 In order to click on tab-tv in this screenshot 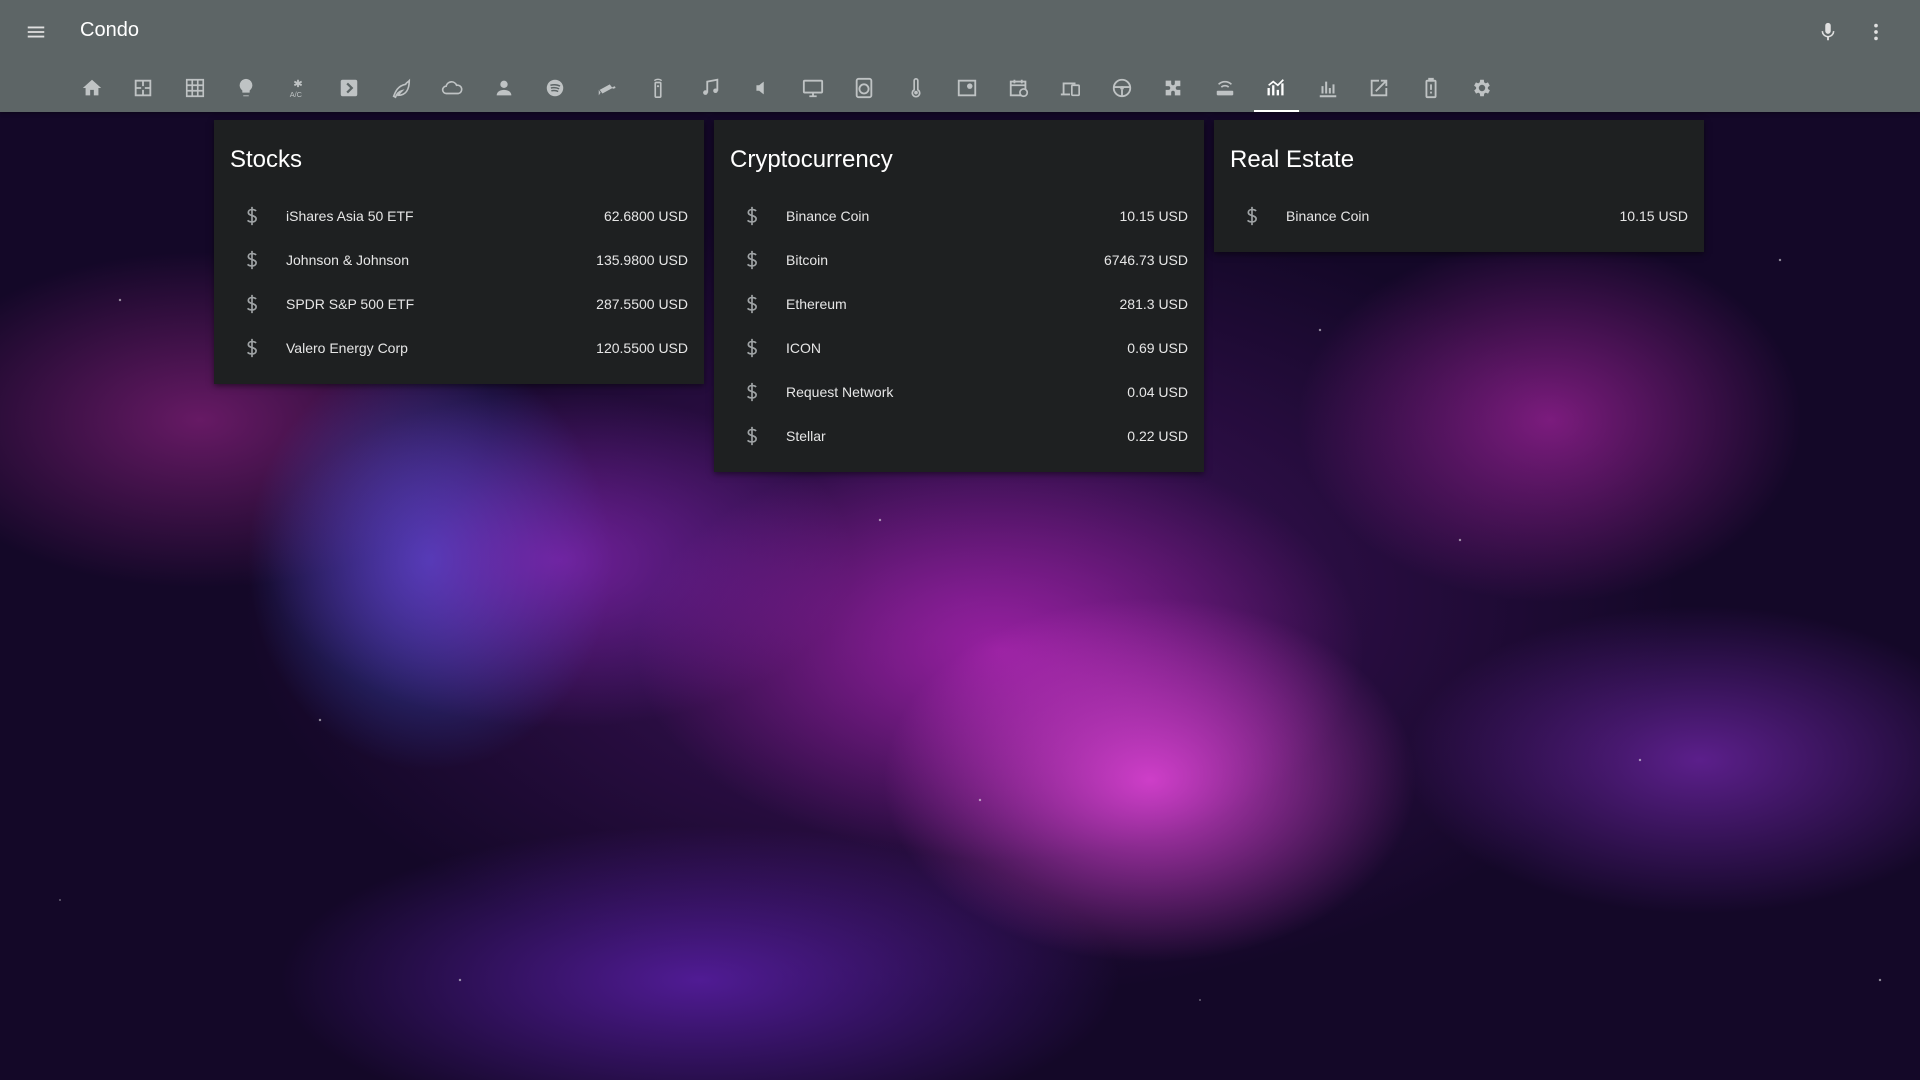, I will do `click(813, 88)`.